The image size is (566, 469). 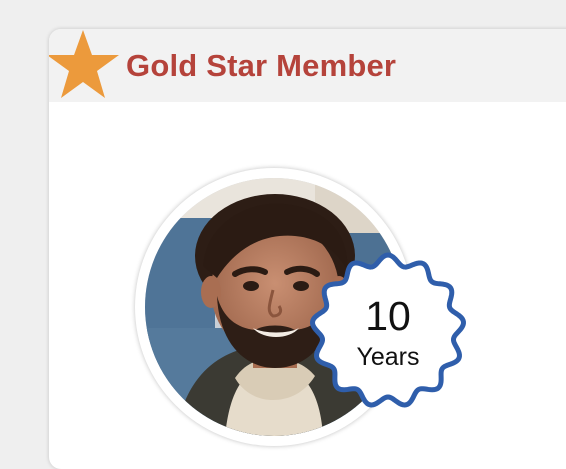 What do you see at coordinates (261, 65) in the screenshot?
I see `member-title: Gold Star Member` at bounding box center [261, 65].